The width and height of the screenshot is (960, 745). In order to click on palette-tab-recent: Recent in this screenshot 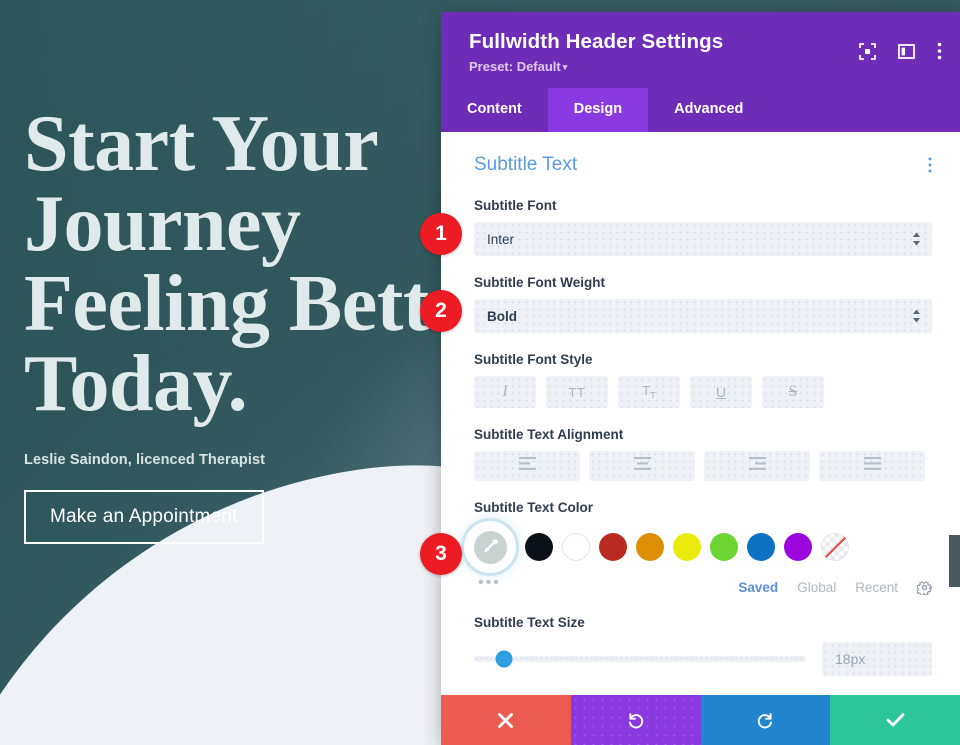, I will do `click(876, 587)`.